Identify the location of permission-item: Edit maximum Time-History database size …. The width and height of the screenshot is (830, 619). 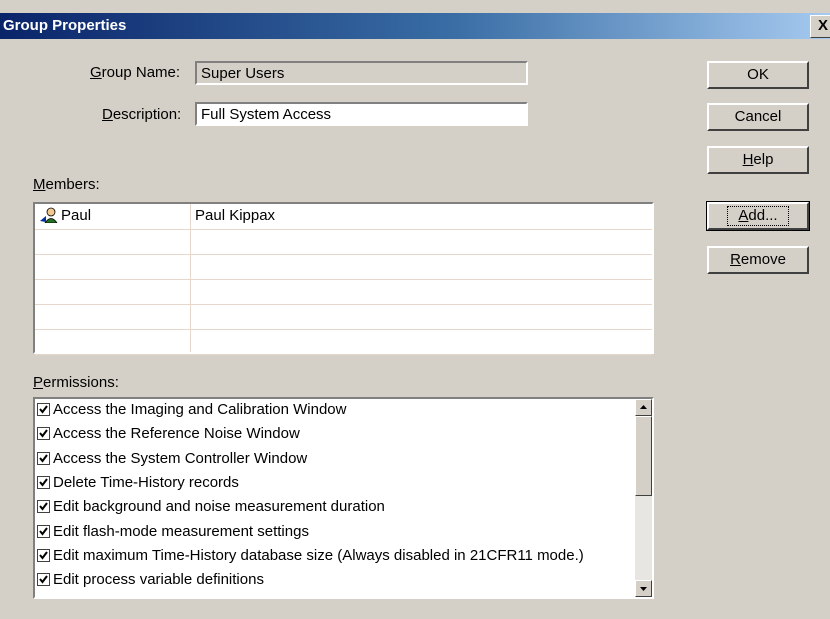
(310, 558).